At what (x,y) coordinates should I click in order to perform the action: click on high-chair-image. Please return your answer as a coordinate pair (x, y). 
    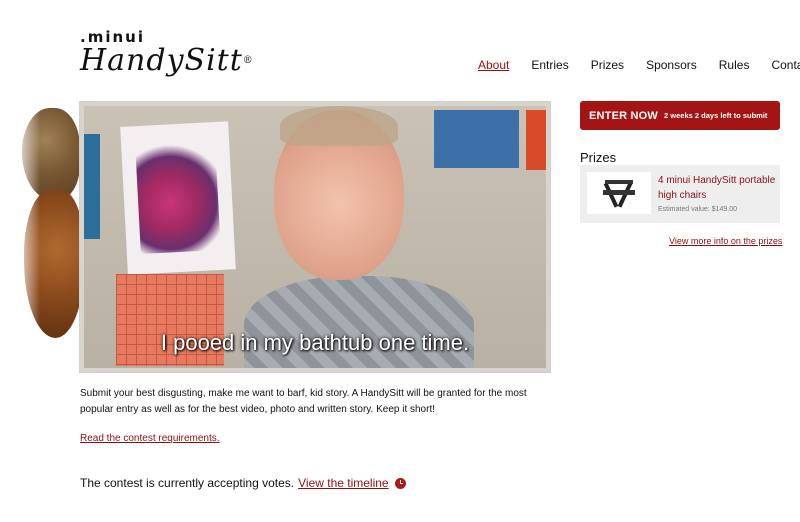
    Looking at the image, I should click on (619, 193).